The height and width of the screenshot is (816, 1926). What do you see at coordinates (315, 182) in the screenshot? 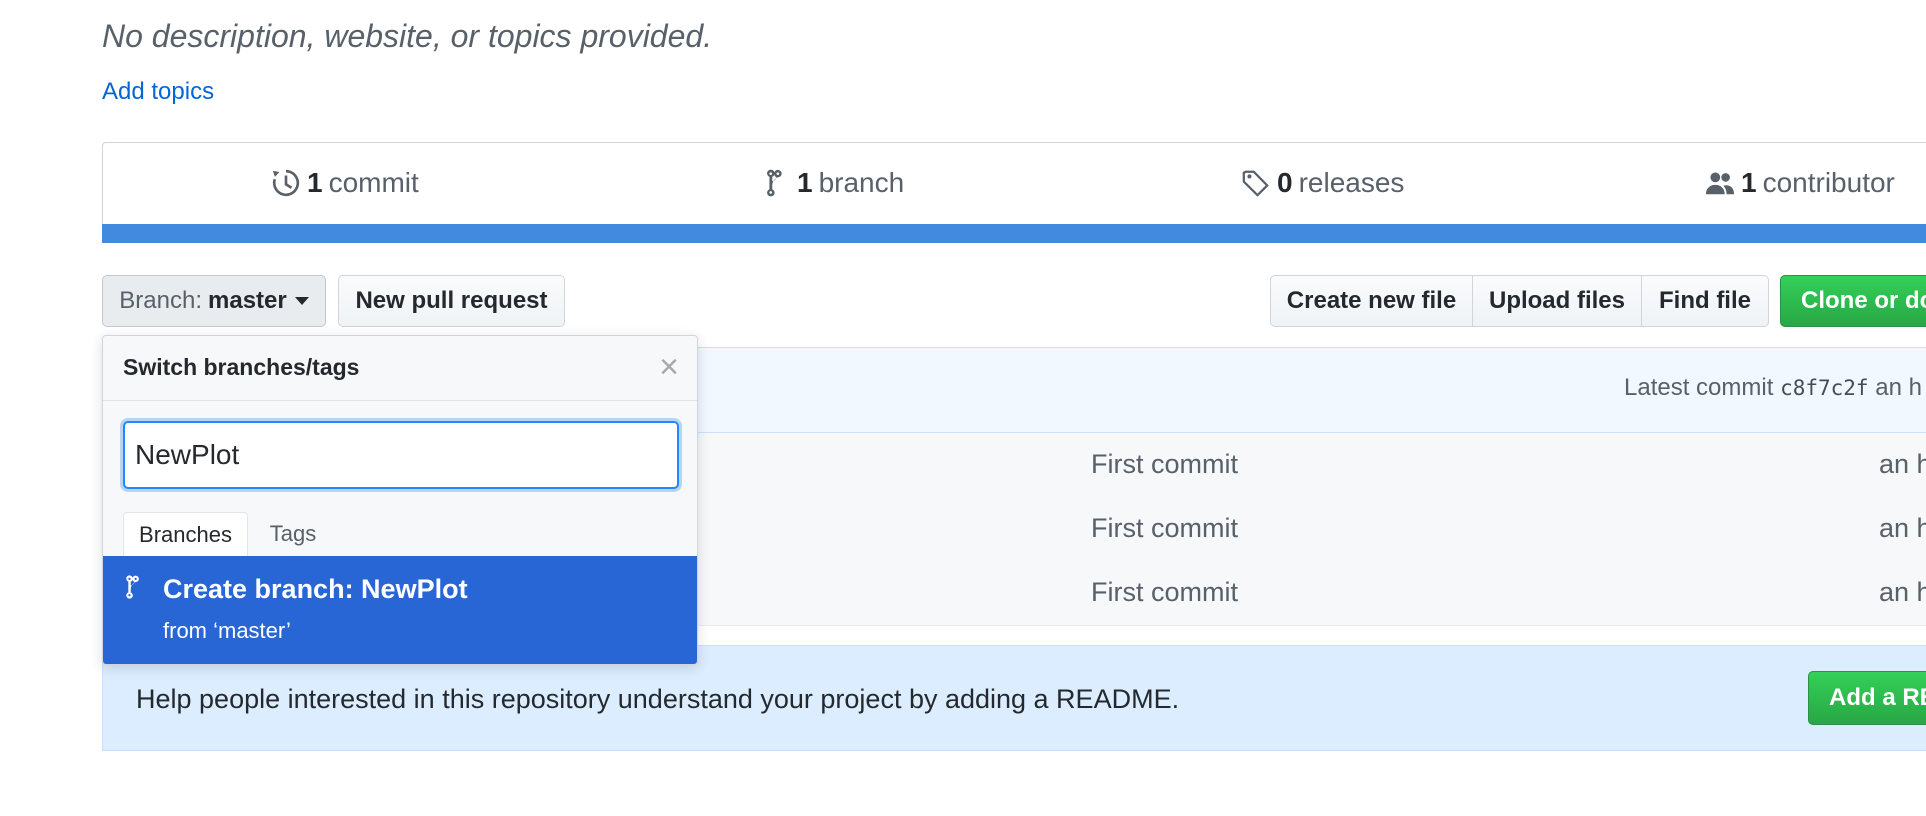
I see `commits-count: 1` at bounding box center [315, 182].